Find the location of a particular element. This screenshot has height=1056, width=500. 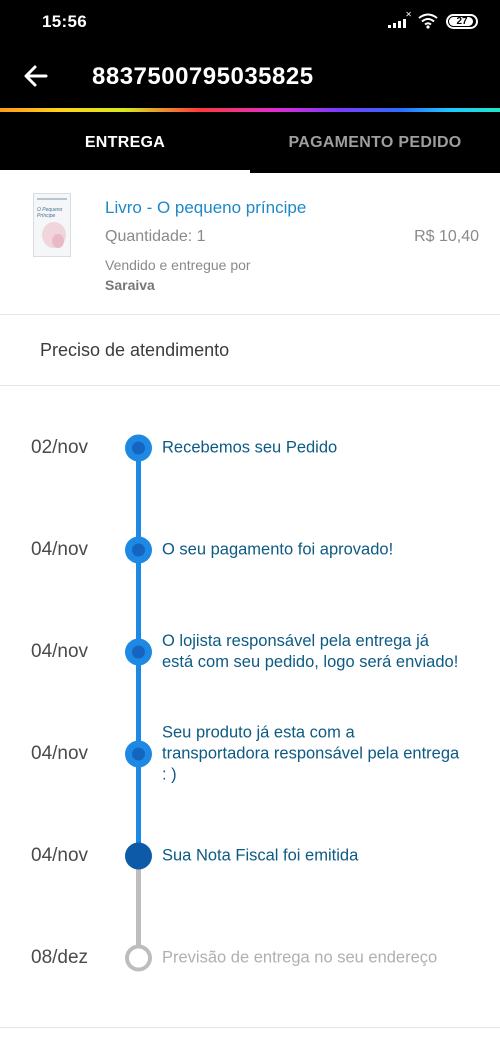

bottom-divider is located at coordinates (250, 1027).